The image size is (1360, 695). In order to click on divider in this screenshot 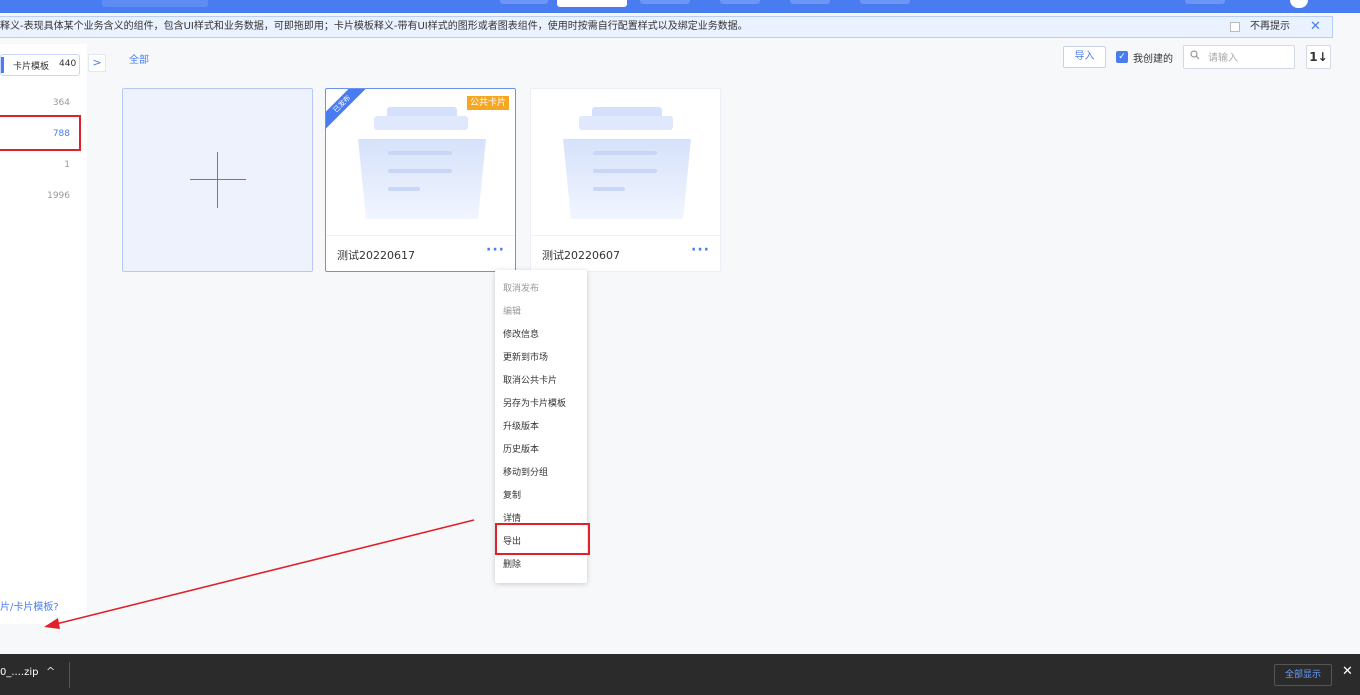, I will do `click(69, 675)`.